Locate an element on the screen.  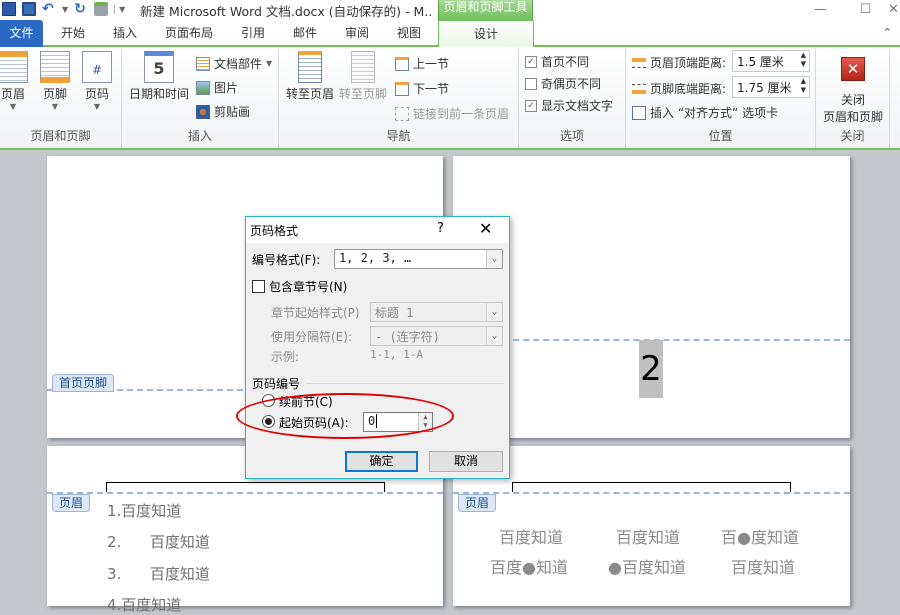
tab-file: 文件 is located at coordinates (21, 33).